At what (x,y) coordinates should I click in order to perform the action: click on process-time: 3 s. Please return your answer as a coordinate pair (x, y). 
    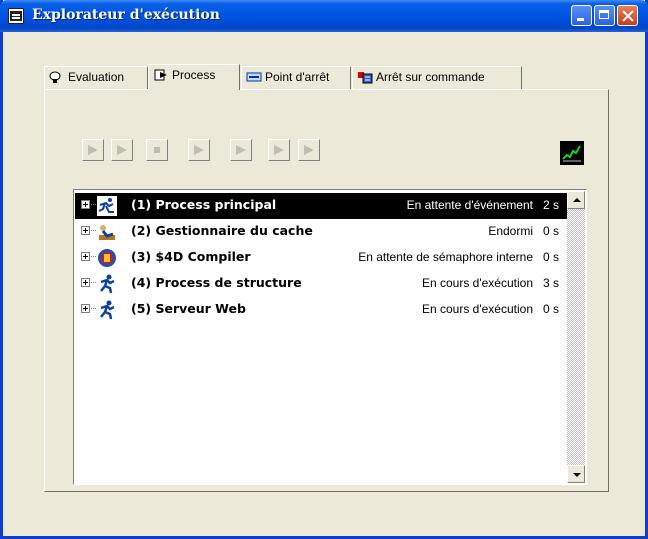
    Looking at the image, I should click on (550, 283).